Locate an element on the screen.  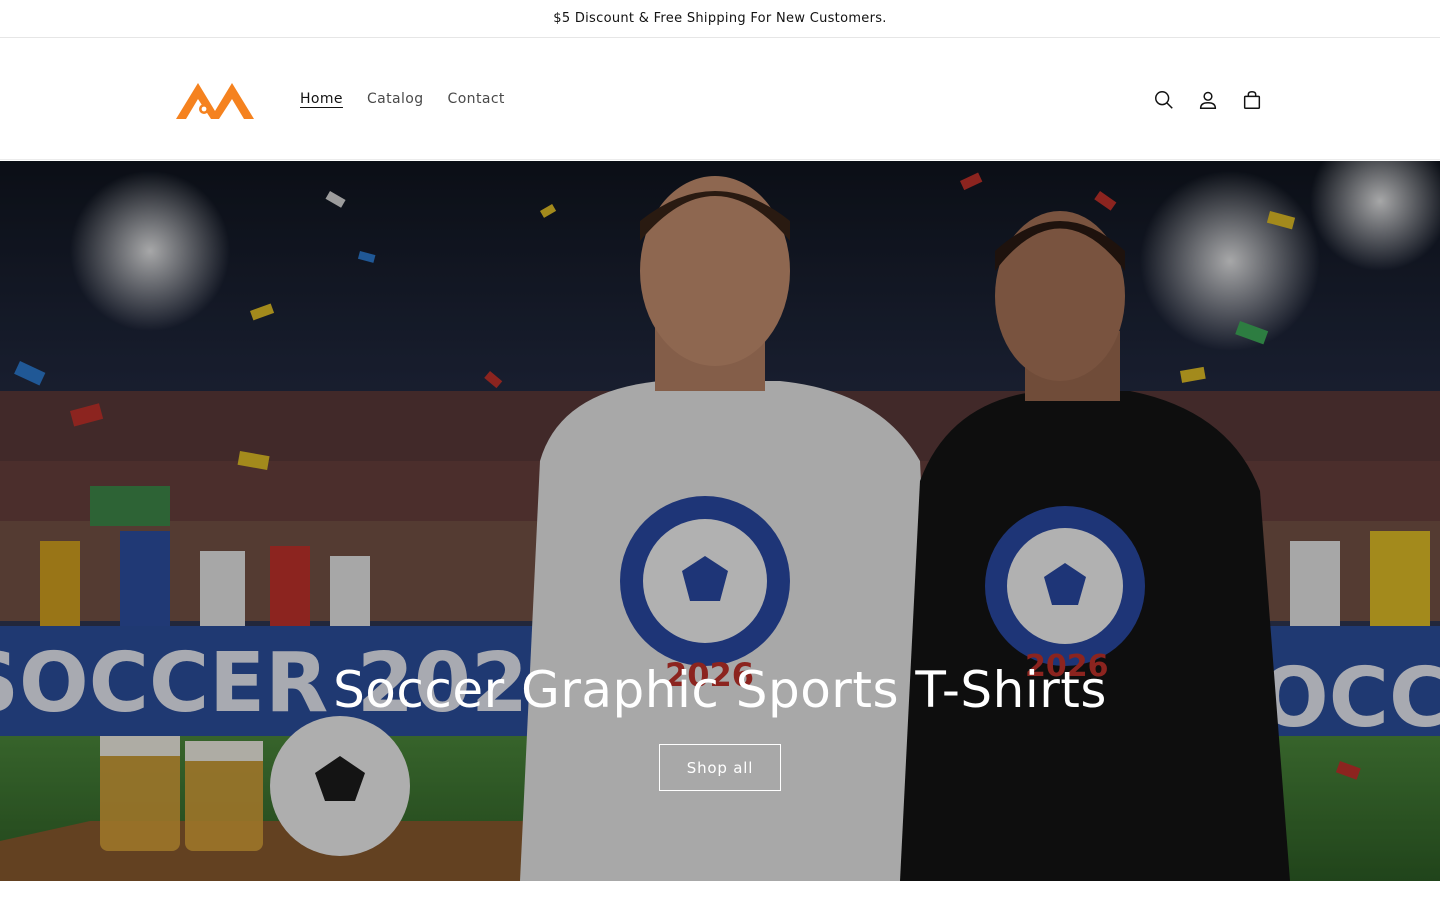
main-nav: Home Catalog Contact is located at coordinates (414, 99).